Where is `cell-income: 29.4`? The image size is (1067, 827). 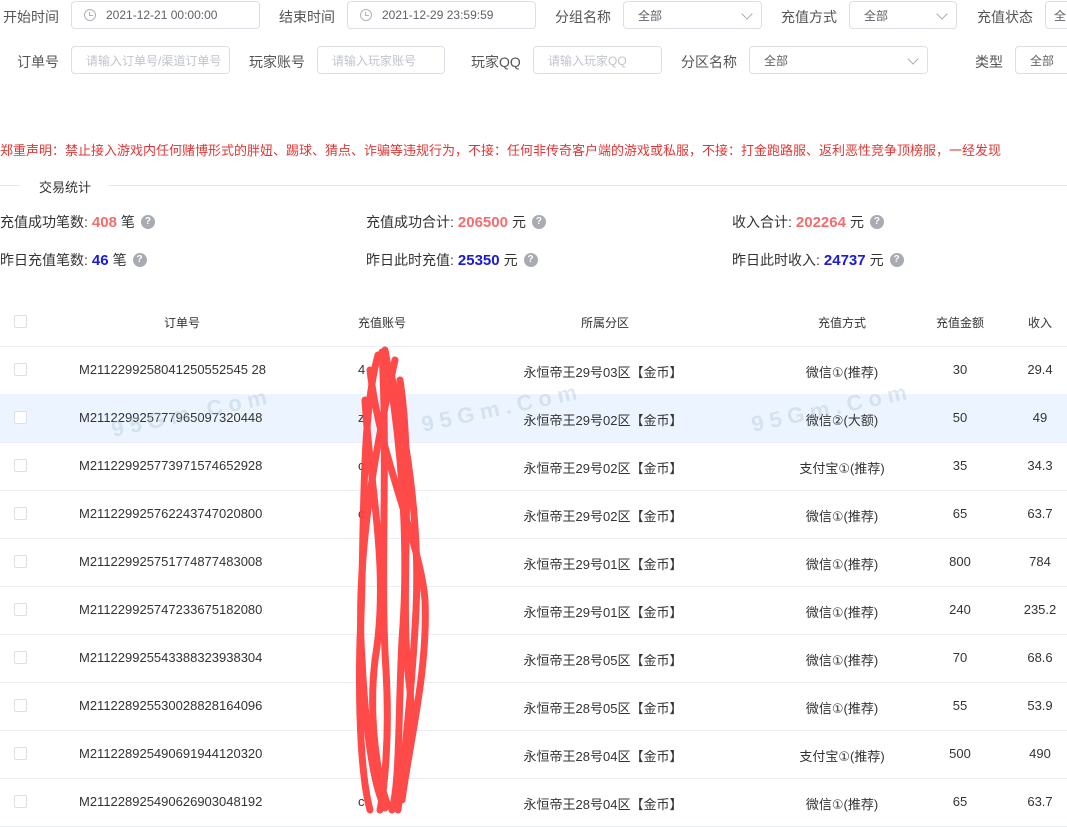
cell-income: 29.4 is located at coordinates (1040, 369).